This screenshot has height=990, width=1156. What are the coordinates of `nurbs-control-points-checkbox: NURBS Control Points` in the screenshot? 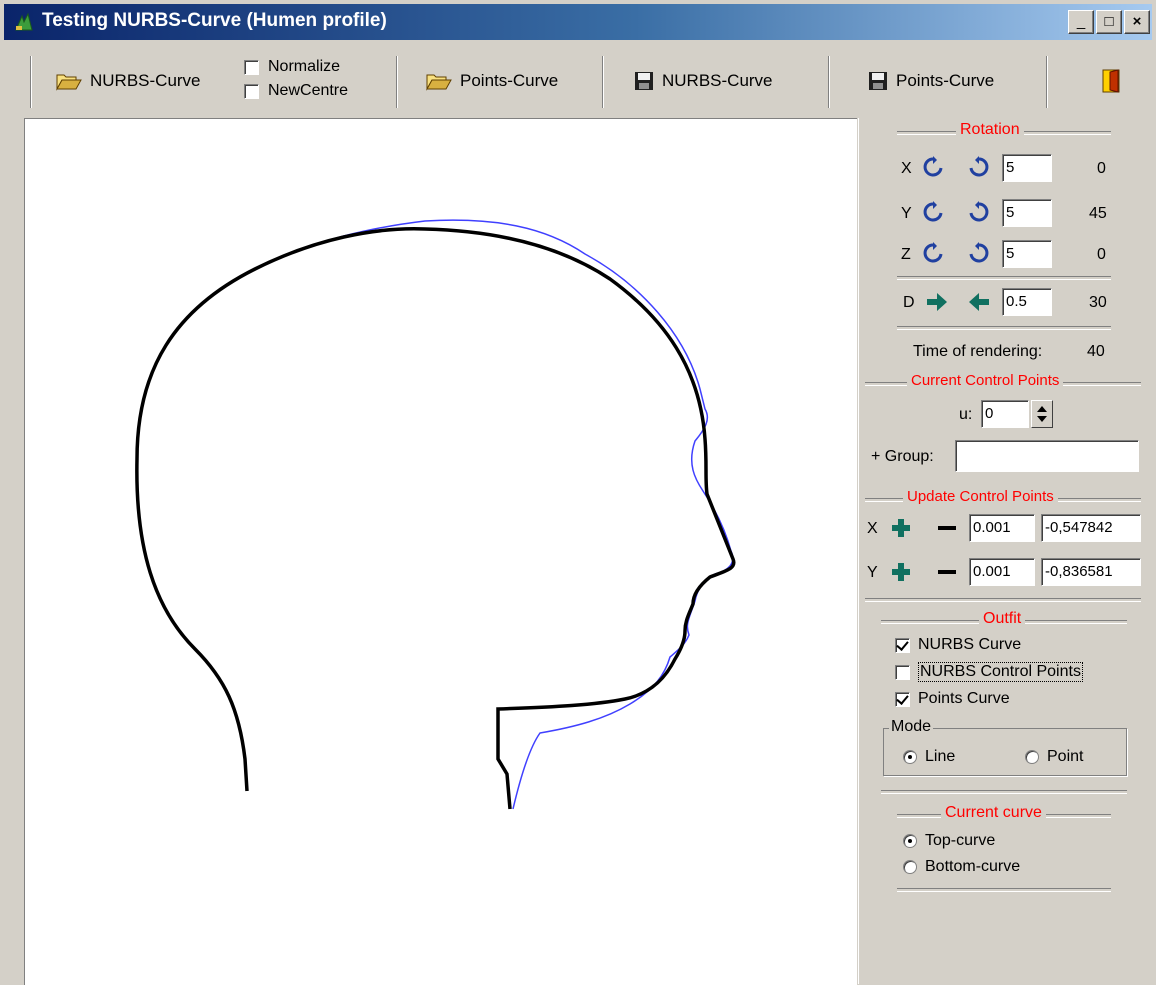 It's located at (989, 672).